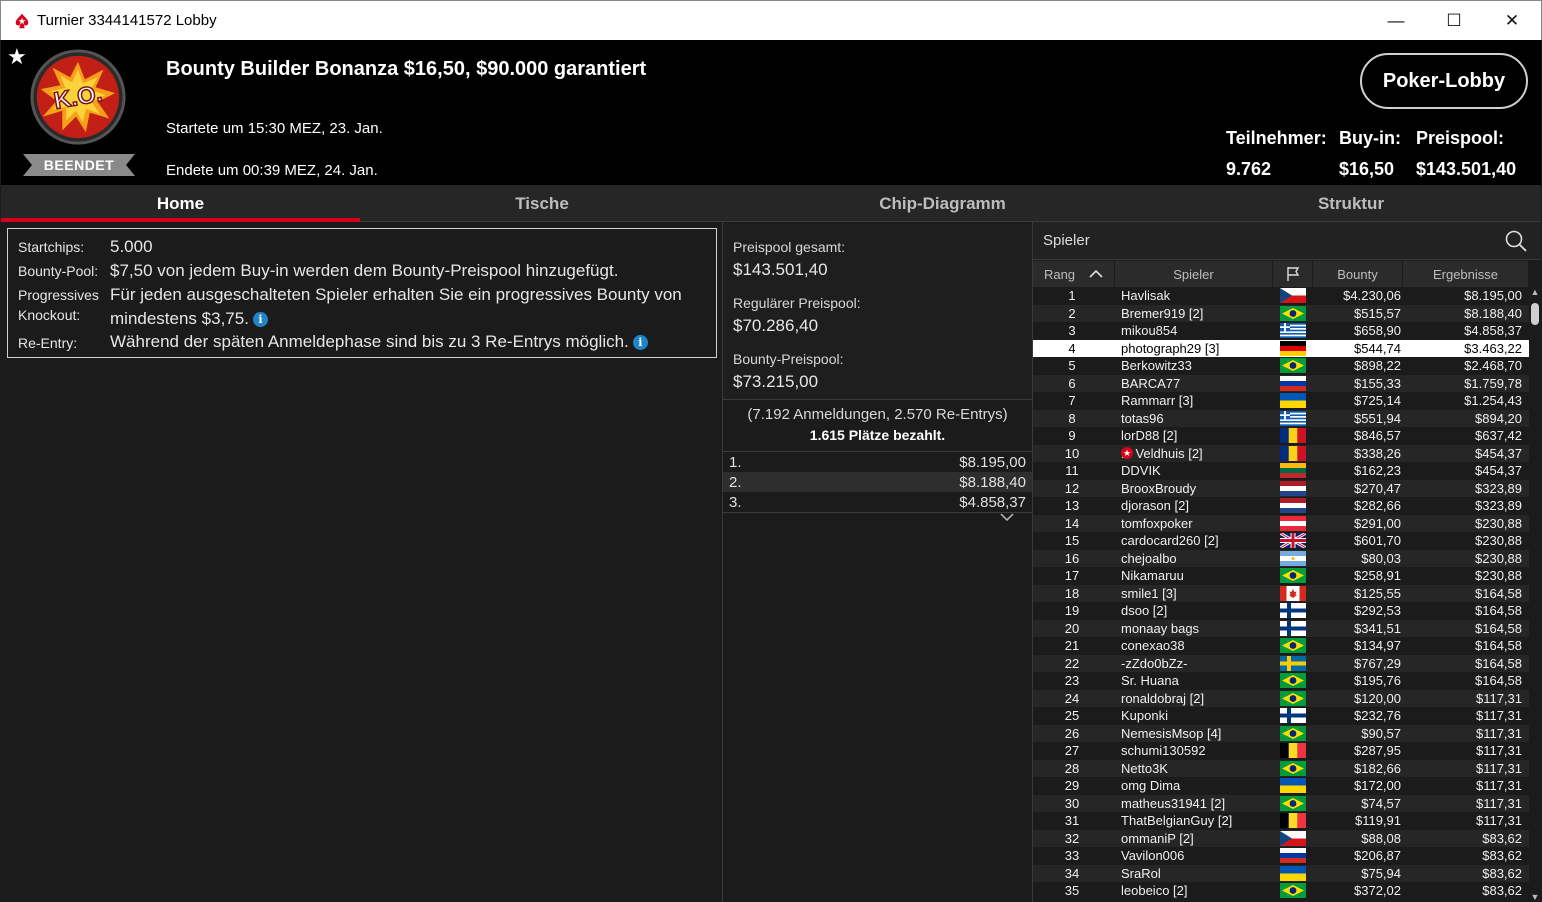 This screenshot has width=1542, height=902. Describe the element at coordinates (542, 203) in the screenshot. I see `tab-tables: Tische` at that location.